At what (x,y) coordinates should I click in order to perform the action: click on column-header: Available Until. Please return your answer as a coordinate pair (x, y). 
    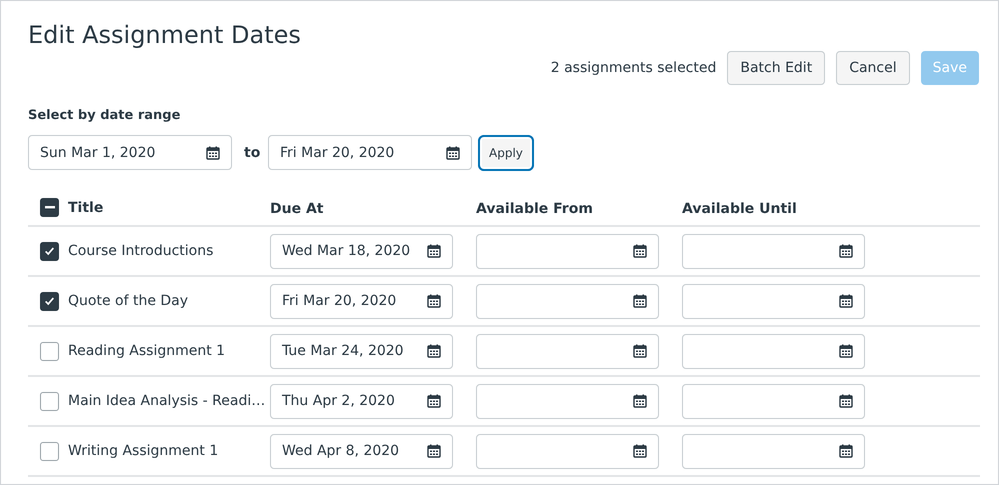
    Looking at the image, I should click on (739, 209).